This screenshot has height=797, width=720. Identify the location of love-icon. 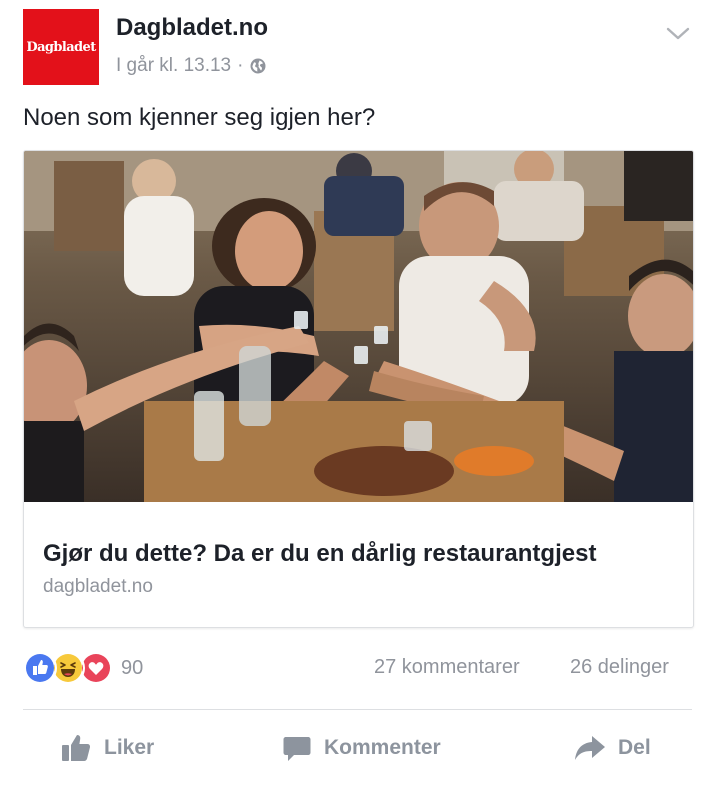
(96, 668).